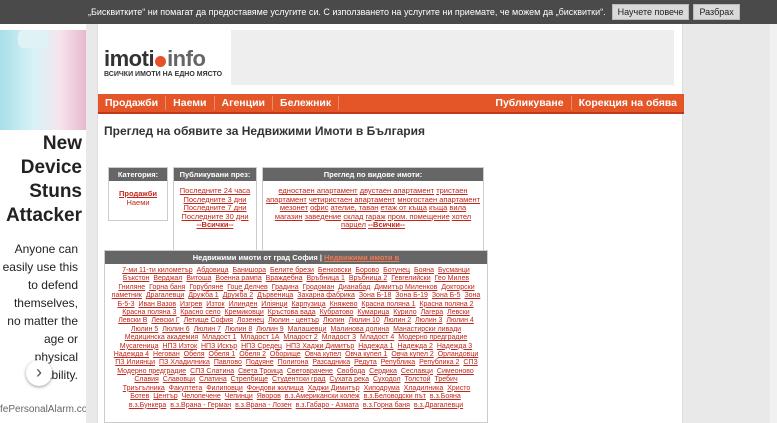 This screenshot has width=777, height=423. Describe the element at coordinates (149, 312) in the screenshot. I see `neighborhood-link: Красна поляна 3` at that location.